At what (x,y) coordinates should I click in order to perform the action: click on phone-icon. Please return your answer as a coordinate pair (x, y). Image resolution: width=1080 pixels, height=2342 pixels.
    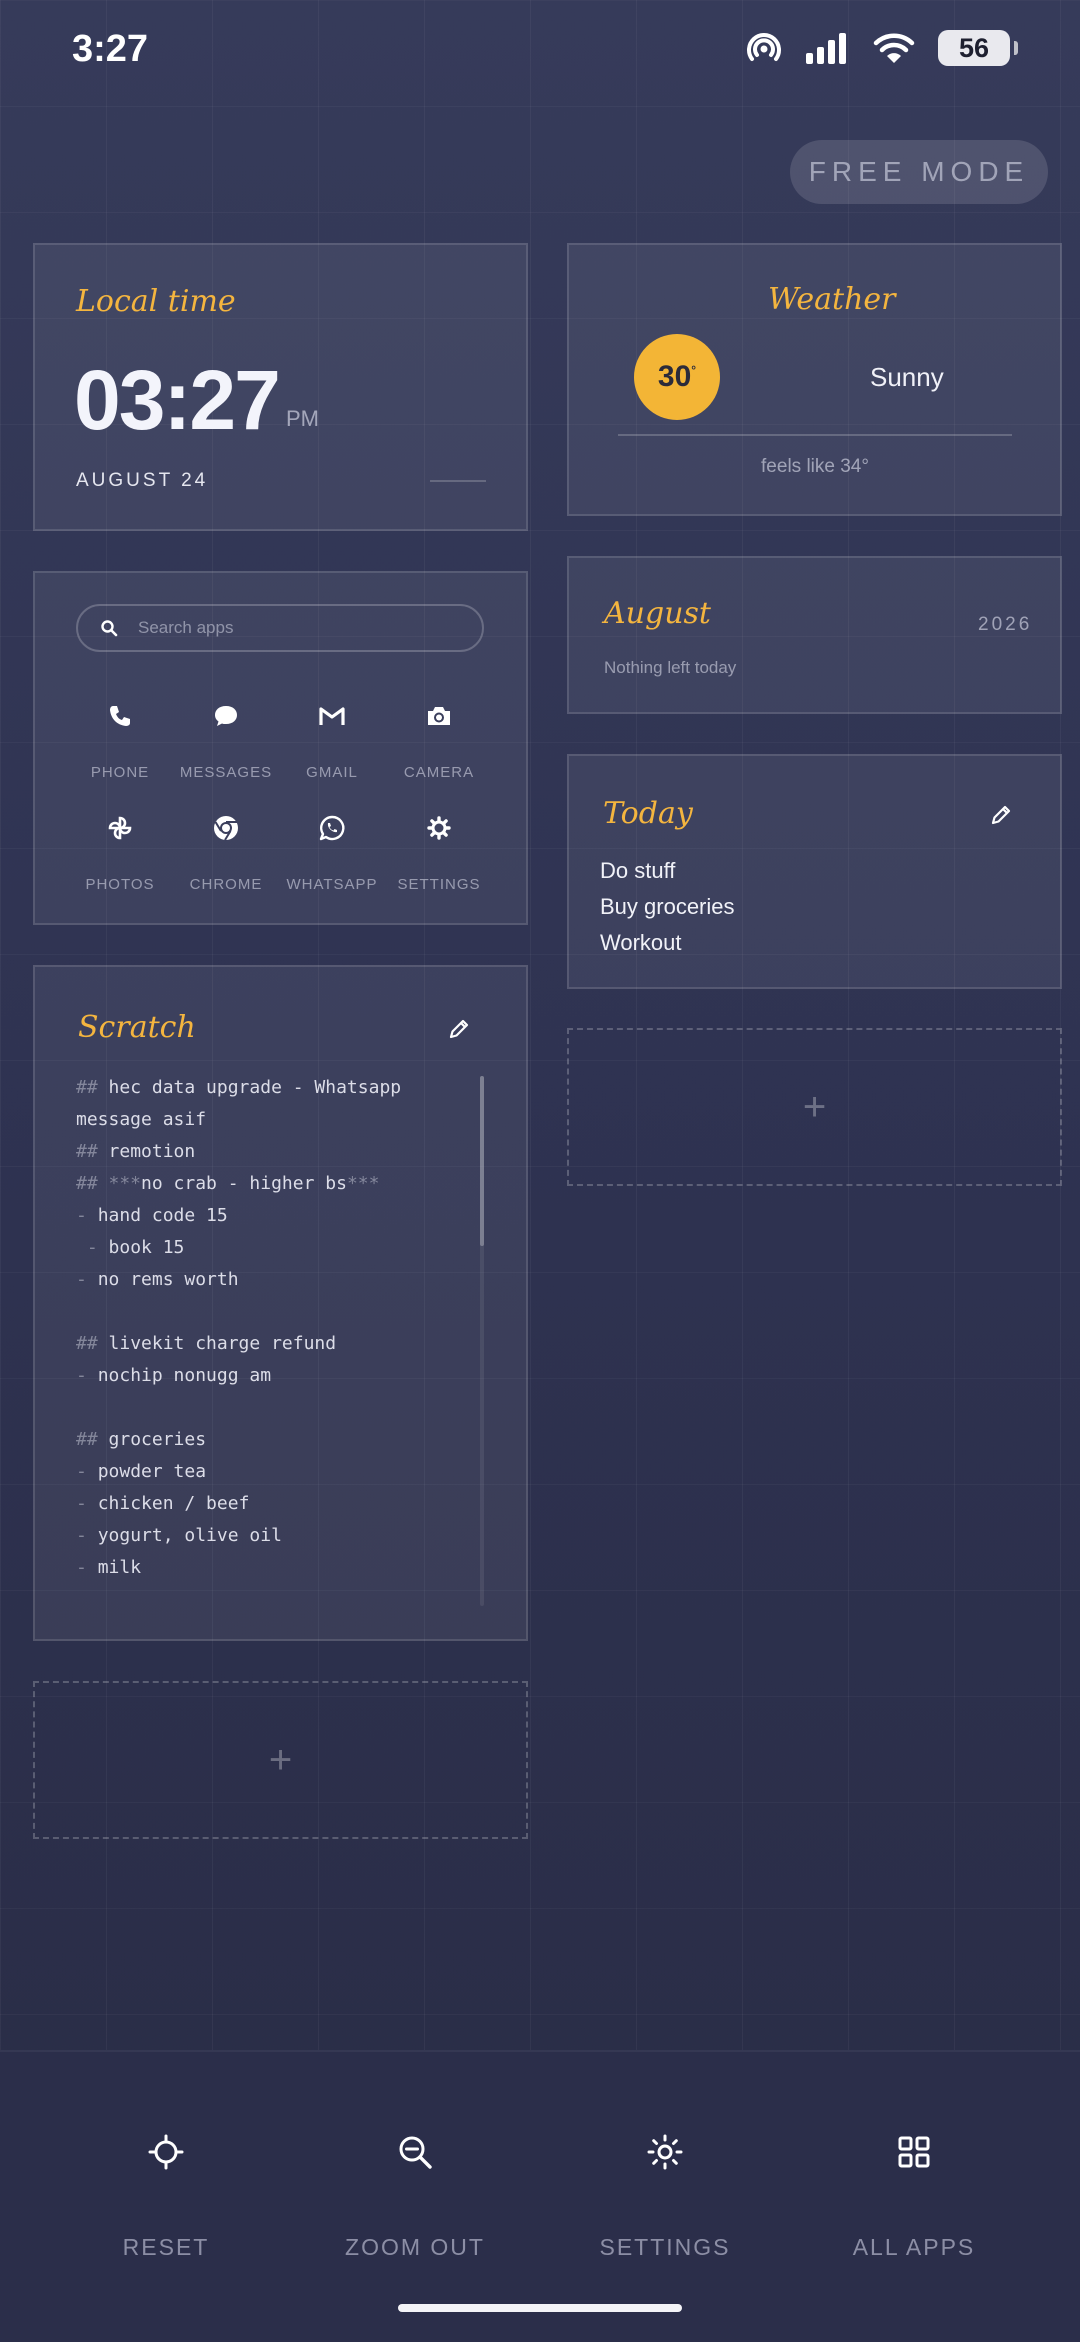
    Looking at the image, I should click on (120, 716).